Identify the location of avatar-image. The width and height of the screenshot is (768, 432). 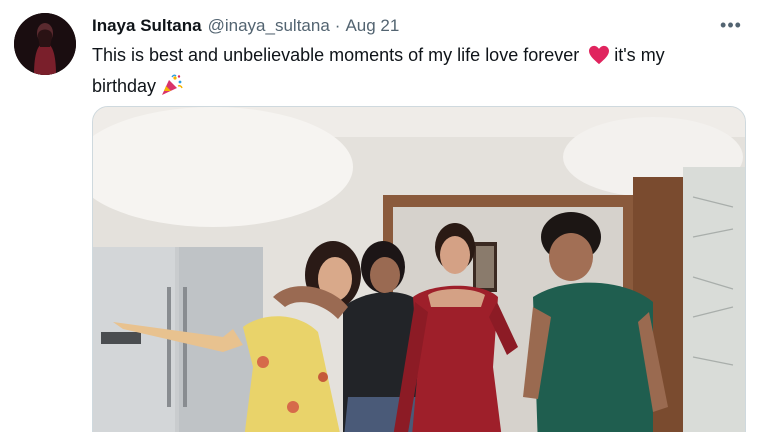
(45, 44).